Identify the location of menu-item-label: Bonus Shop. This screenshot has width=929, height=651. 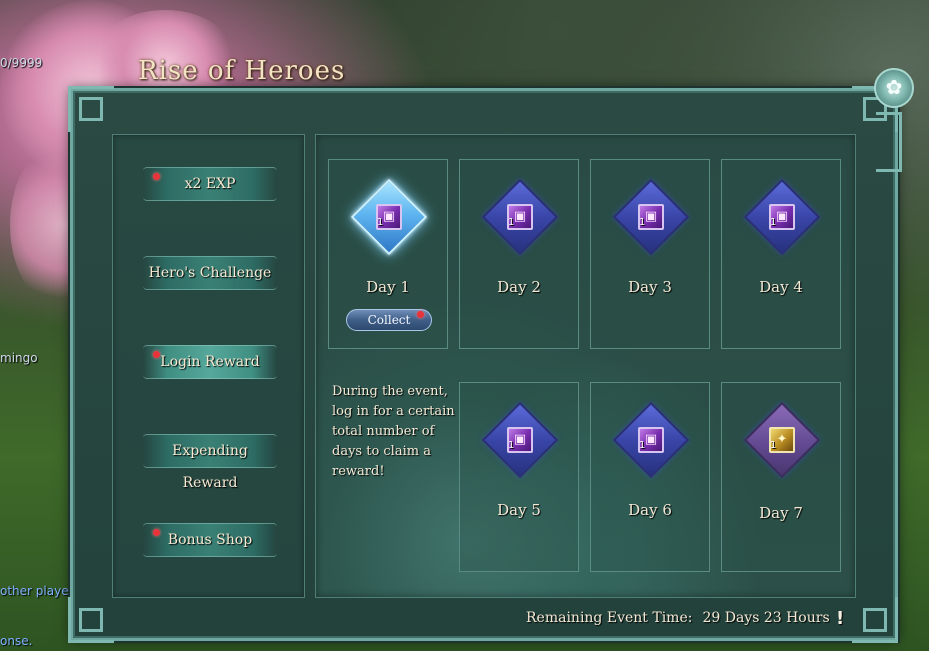
(210, 540).